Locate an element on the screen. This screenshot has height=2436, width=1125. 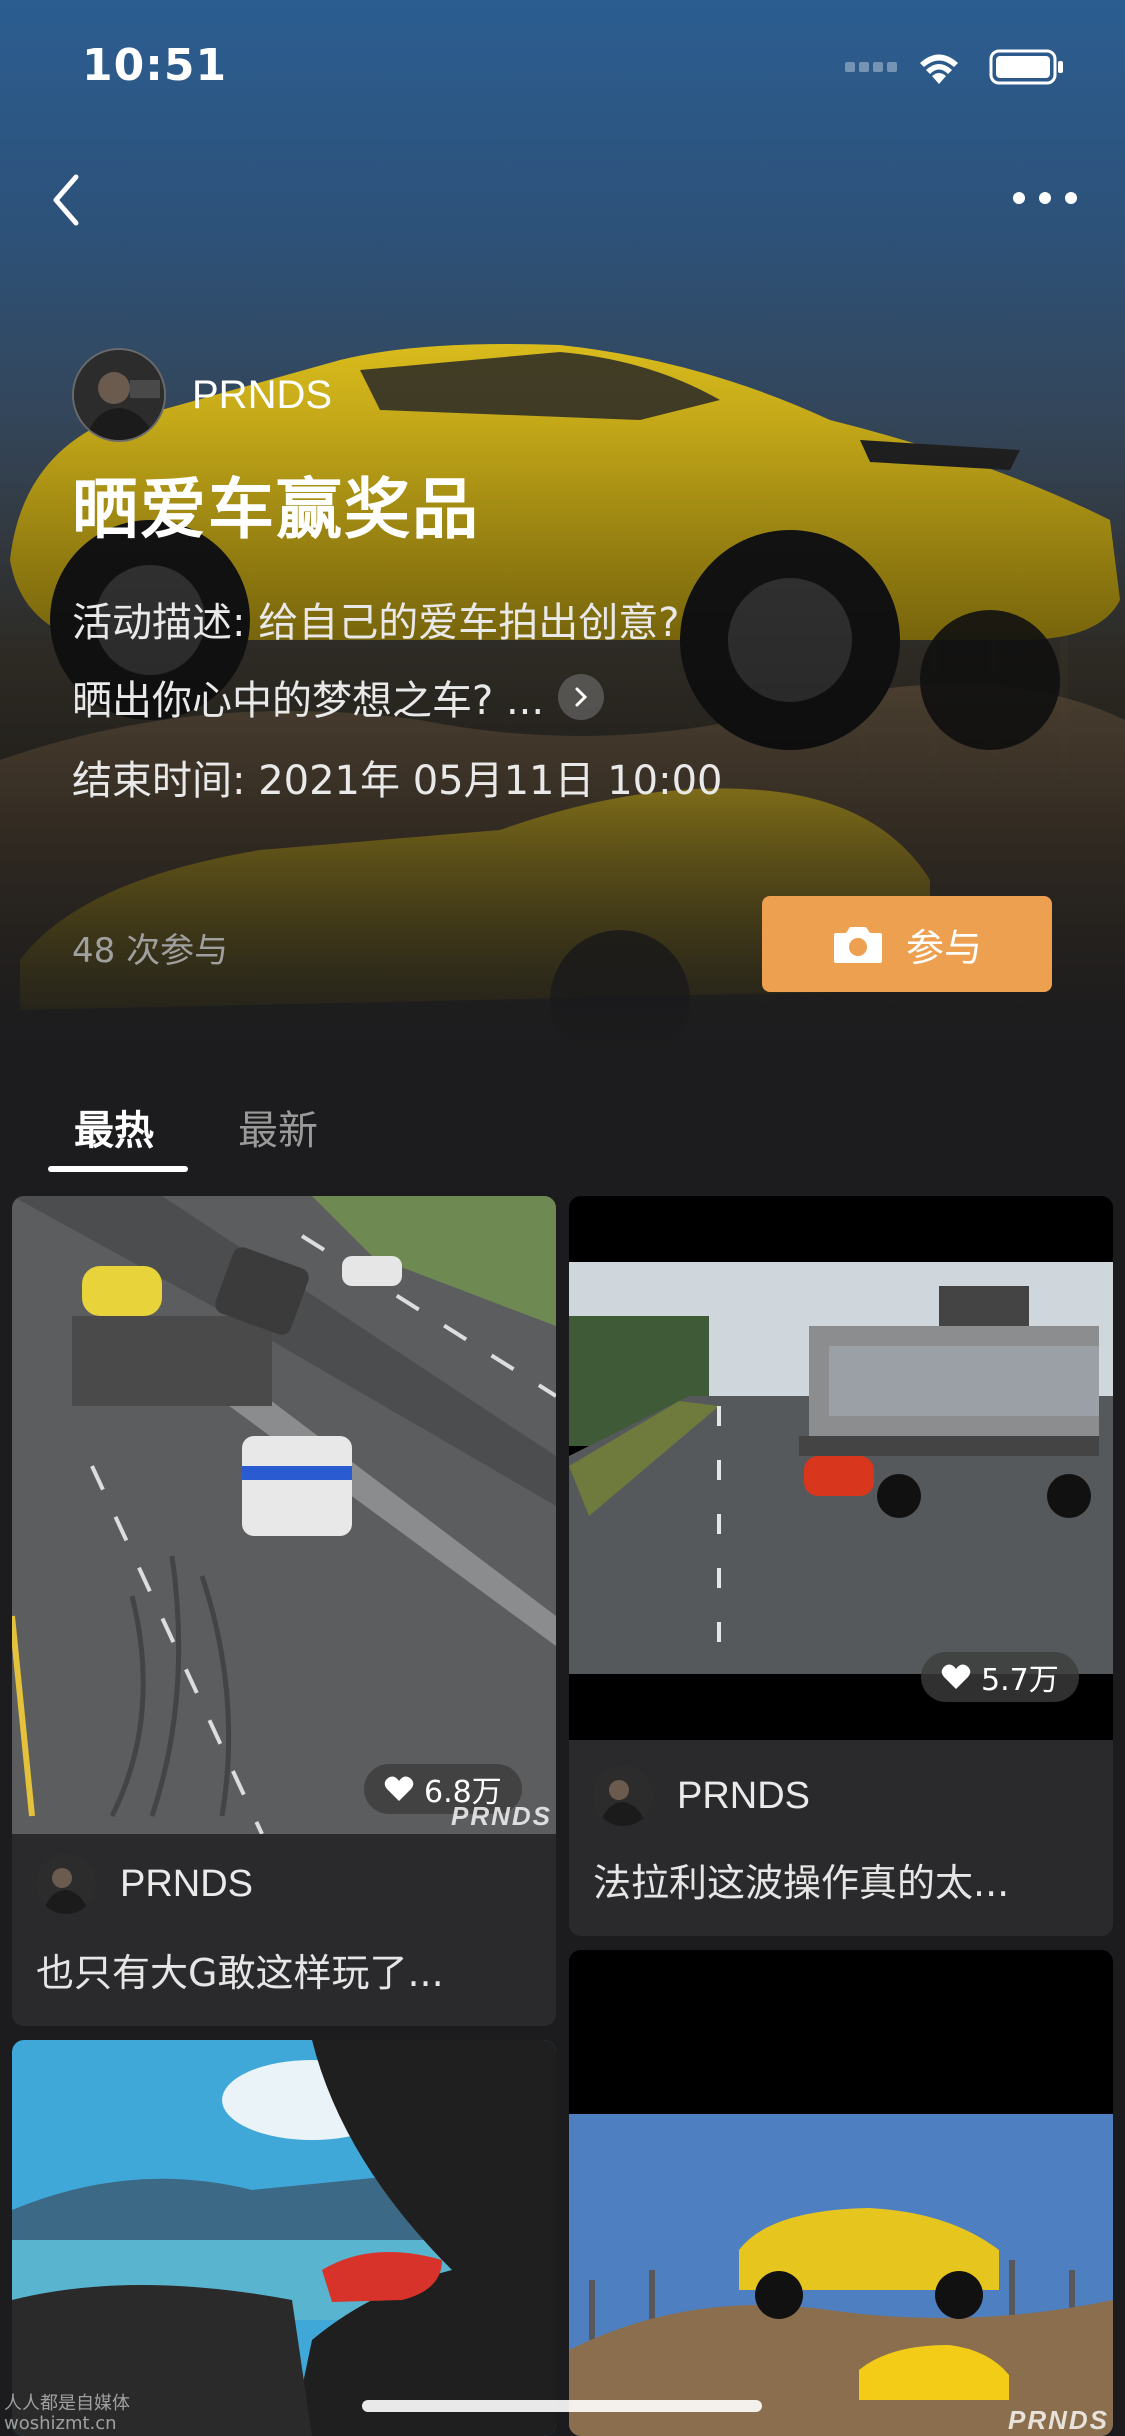
active-tab-indicator is located at coordinates (118, 1169).